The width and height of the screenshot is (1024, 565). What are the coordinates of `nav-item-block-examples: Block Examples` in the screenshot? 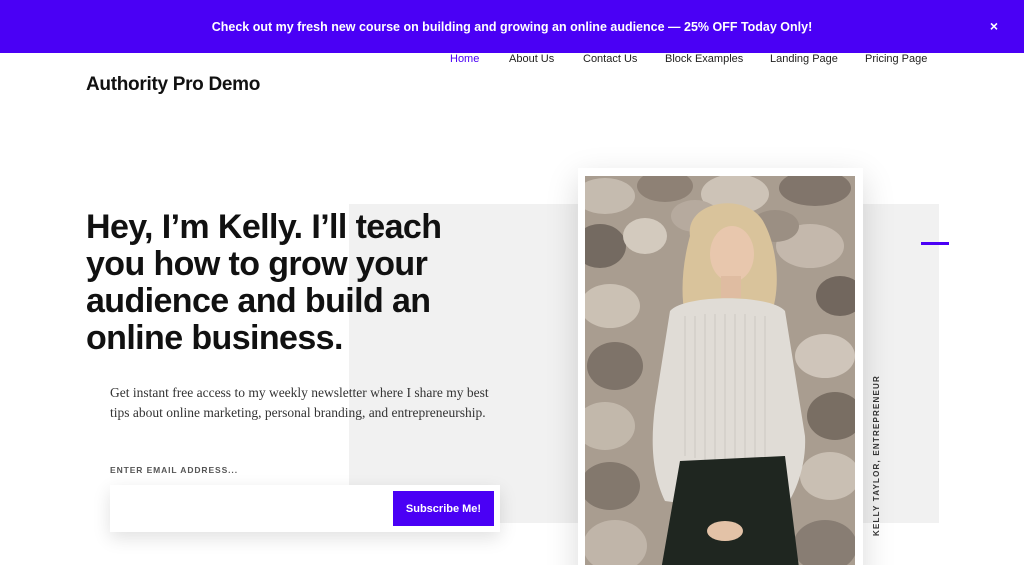 It's located at (704, 59).